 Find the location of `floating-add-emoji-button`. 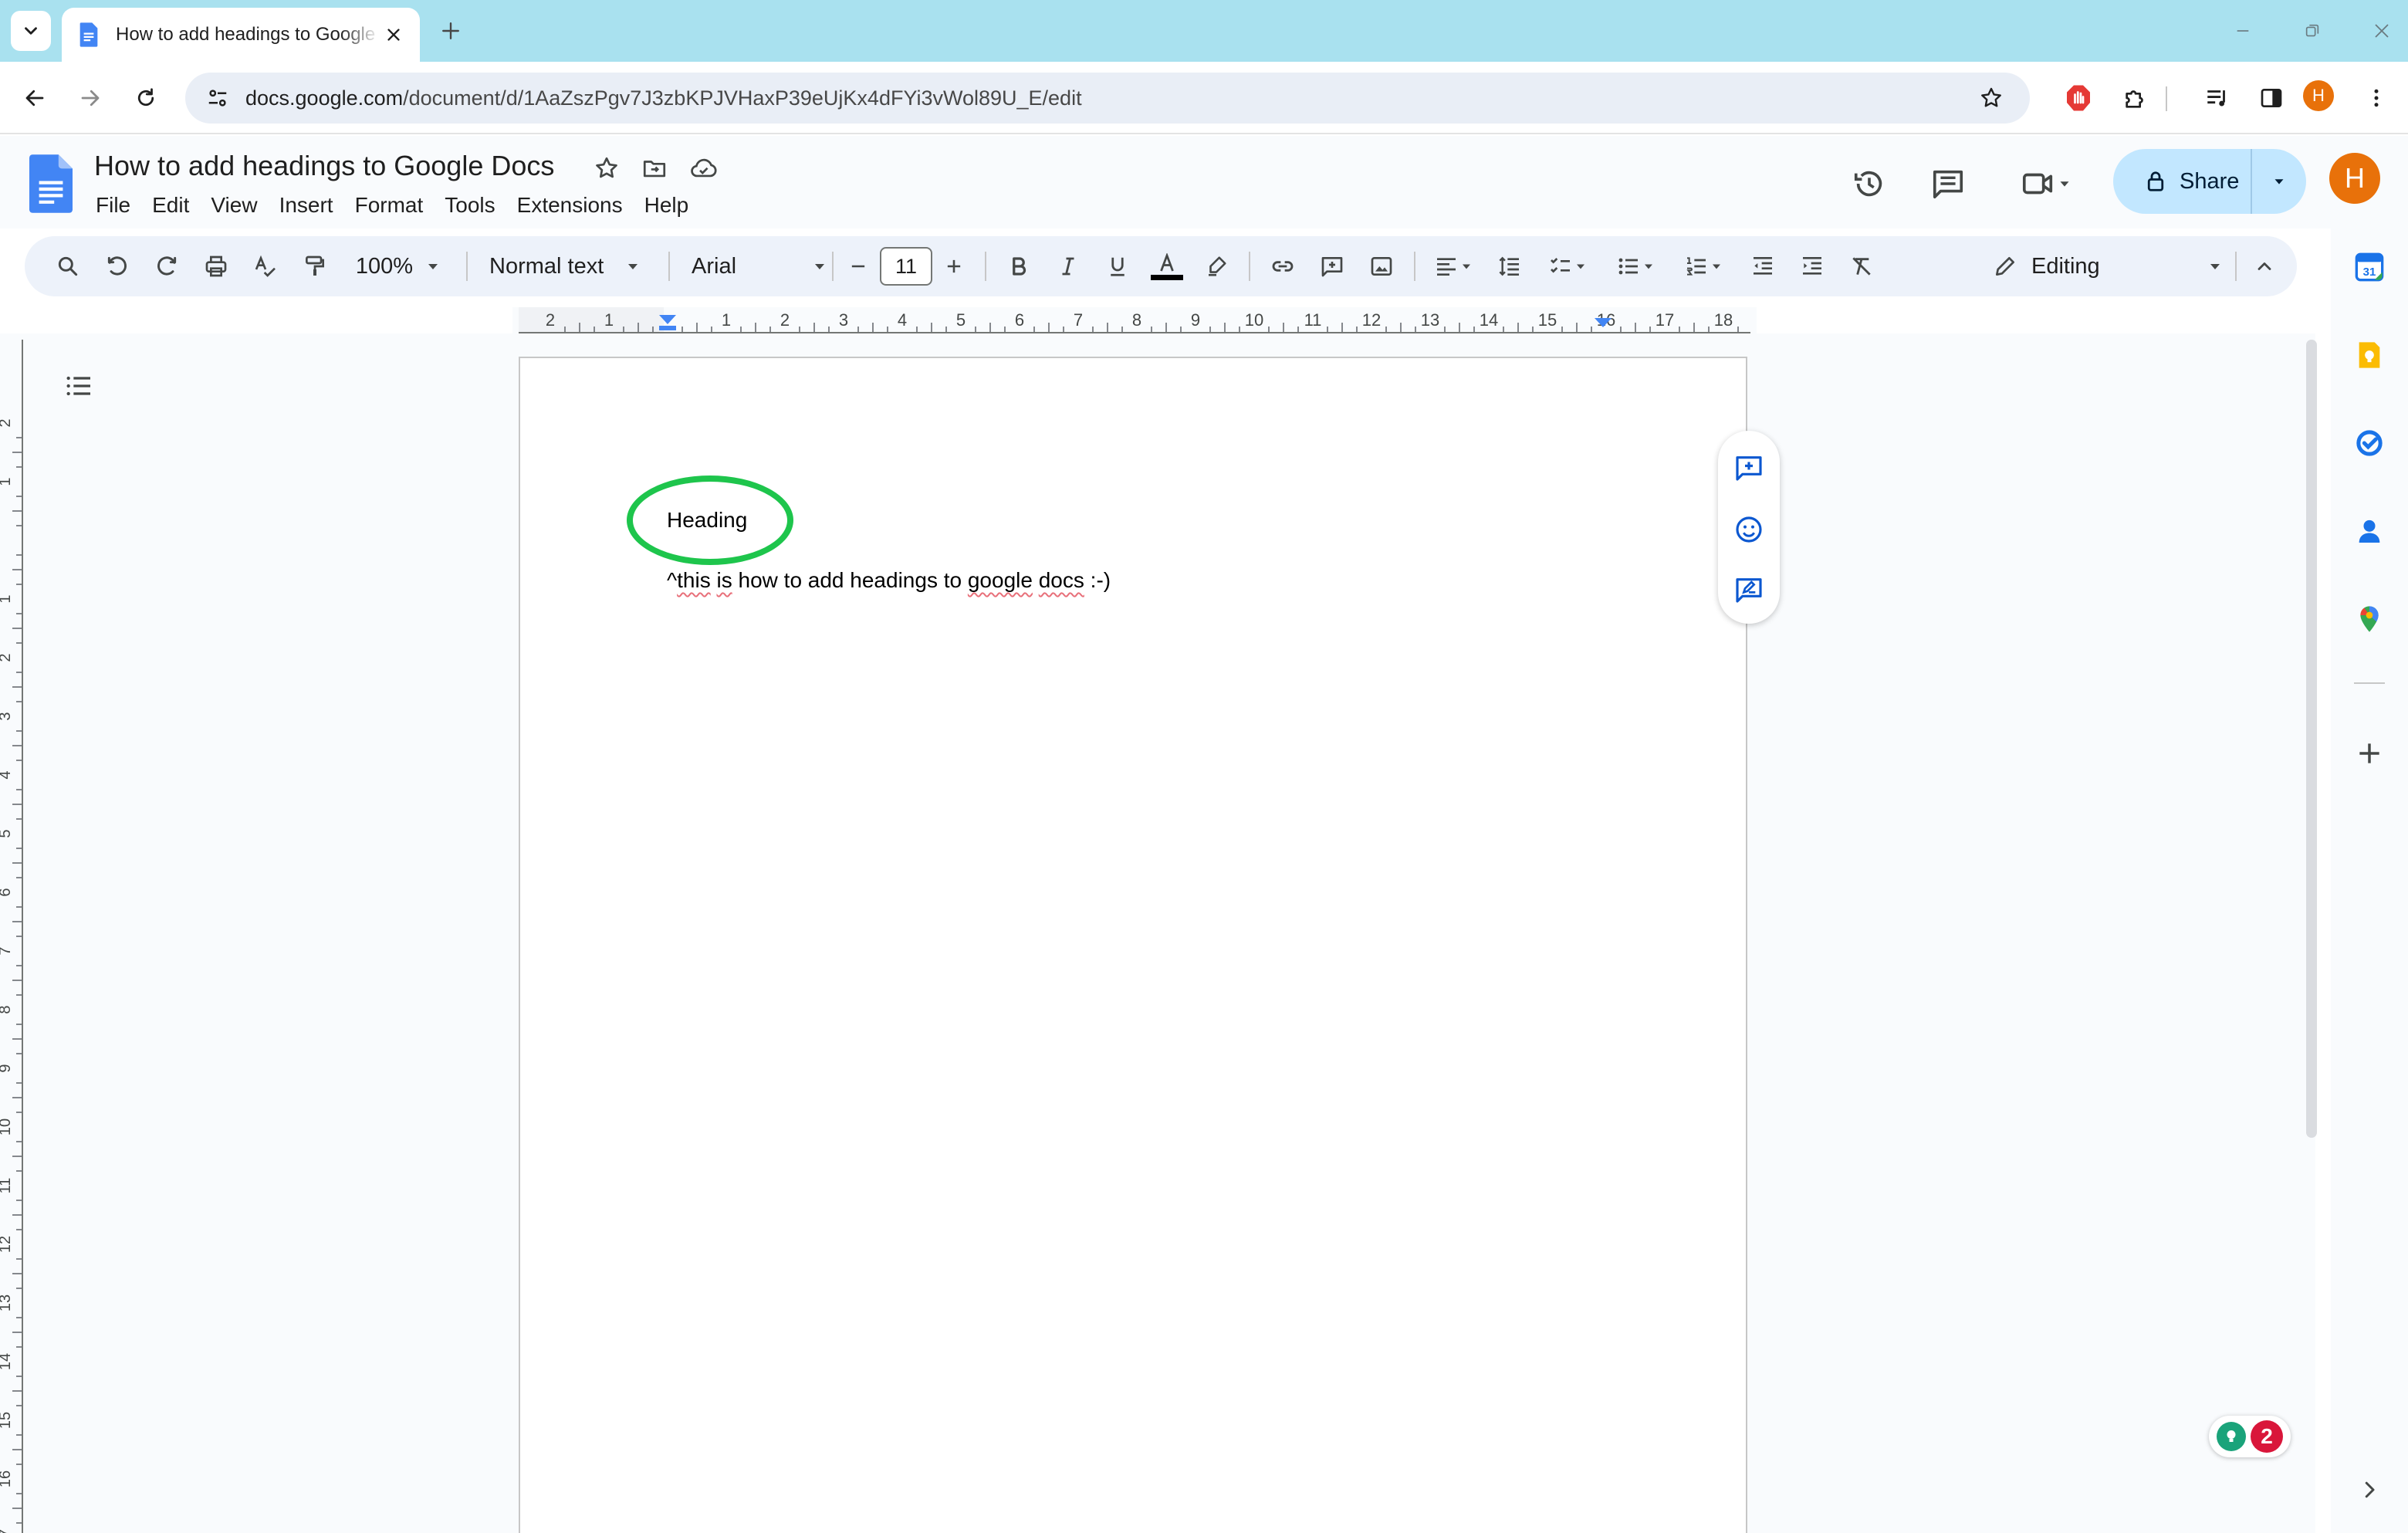

floating-add-emoji-button is located at coordinates (1749, 530).